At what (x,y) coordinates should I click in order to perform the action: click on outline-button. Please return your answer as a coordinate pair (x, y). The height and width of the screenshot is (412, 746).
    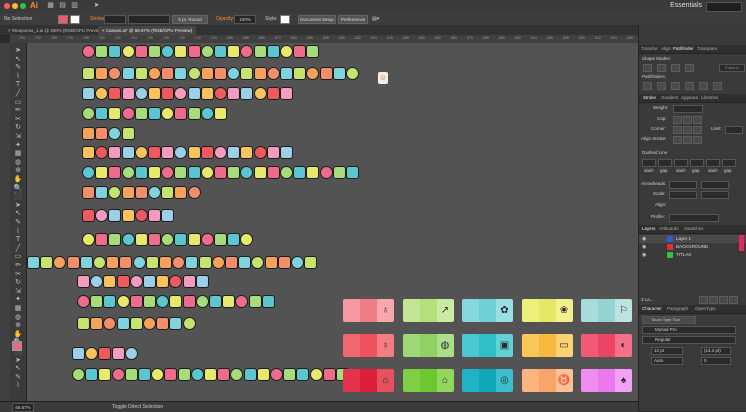
    Looking at the image, I should click on (703, 86).